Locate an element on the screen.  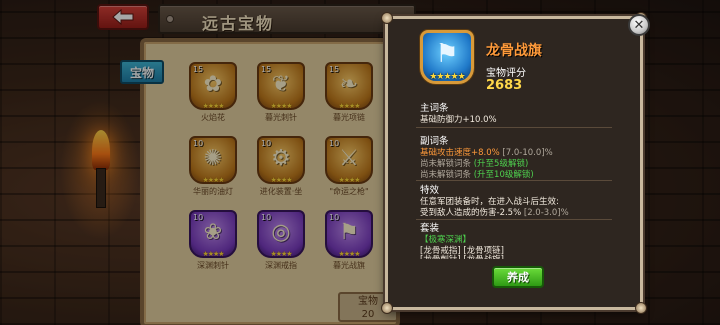
treasure-name: 龙骨战旗 is located at coordinates (514, 51).